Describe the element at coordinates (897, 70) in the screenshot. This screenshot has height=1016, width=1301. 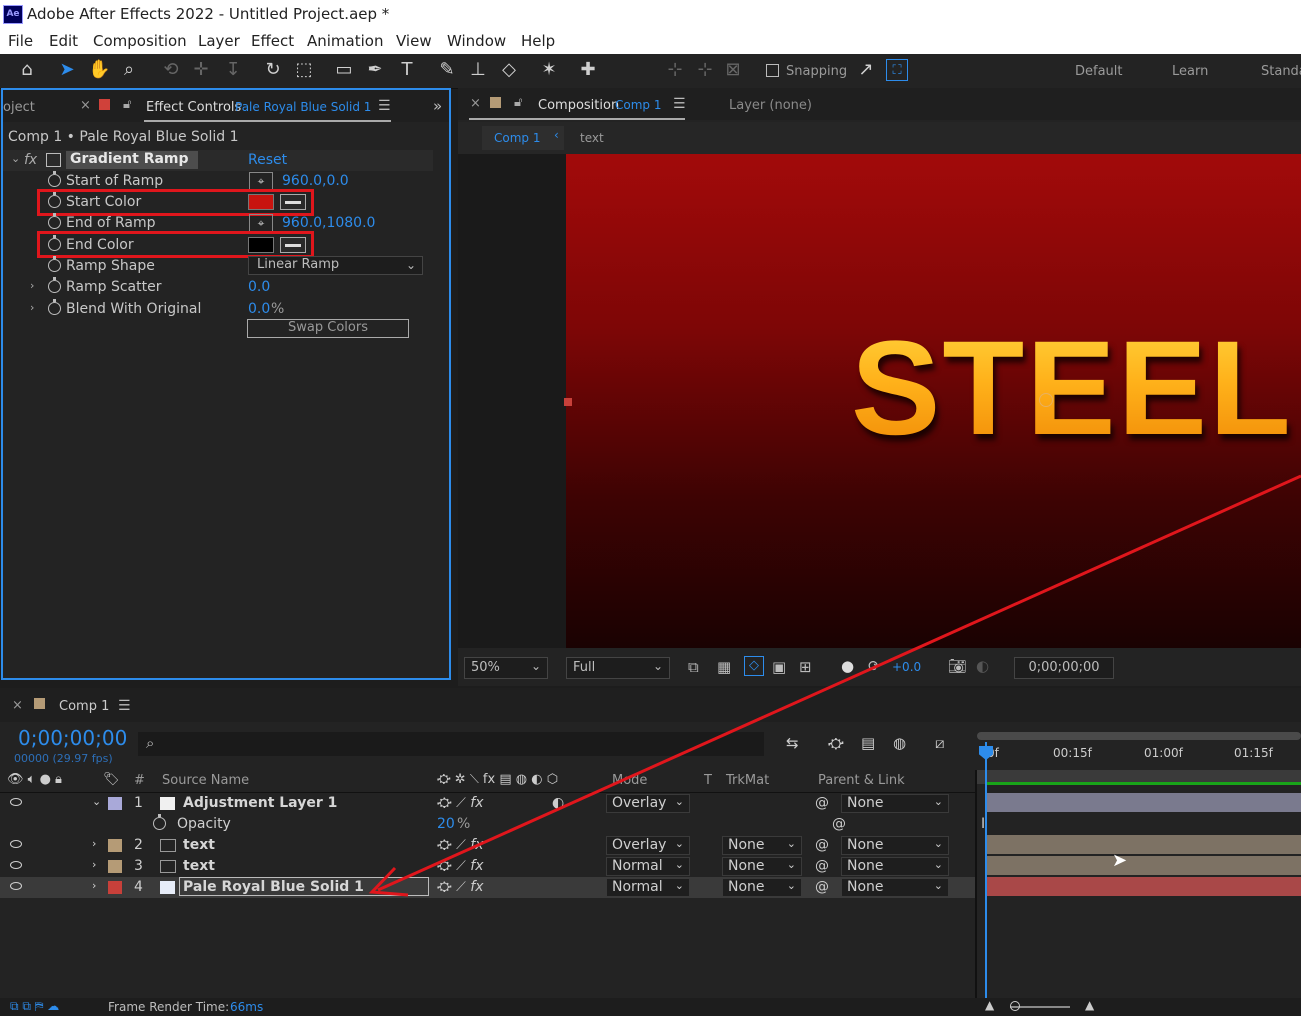
I see `snap-features-icon: ⛶` at that location.